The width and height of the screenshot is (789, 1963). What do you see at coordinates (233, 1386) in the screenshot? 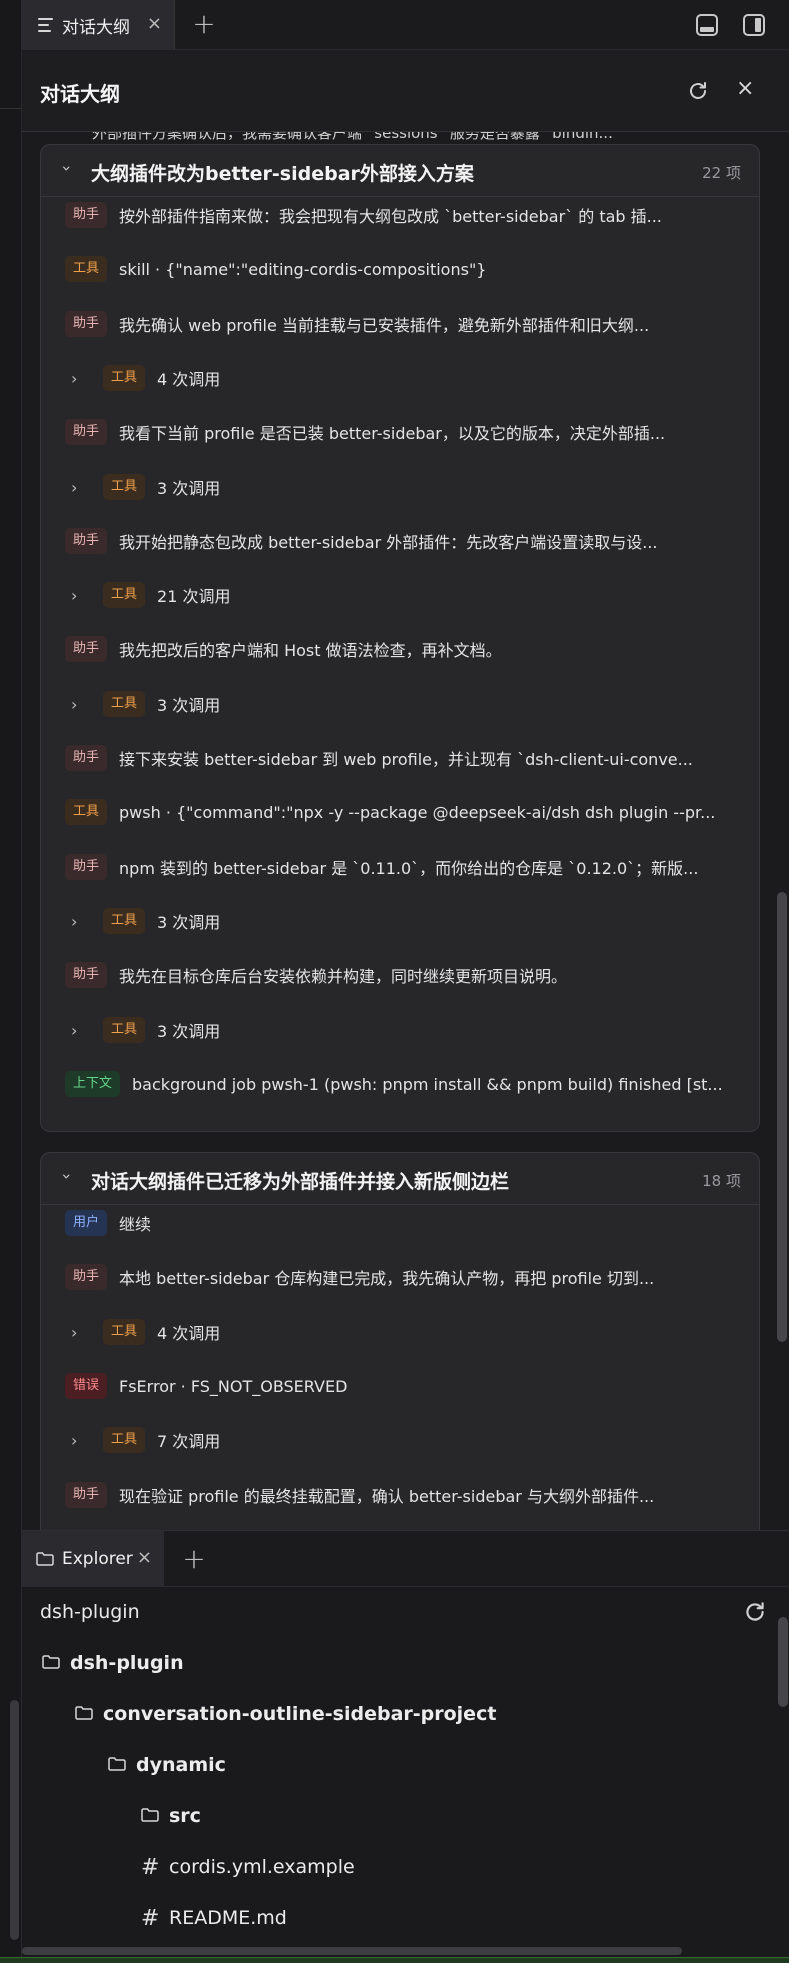
I see `item-text: FsError · FS_NOT_OBSERVED` at bounding box center [233, 1386].